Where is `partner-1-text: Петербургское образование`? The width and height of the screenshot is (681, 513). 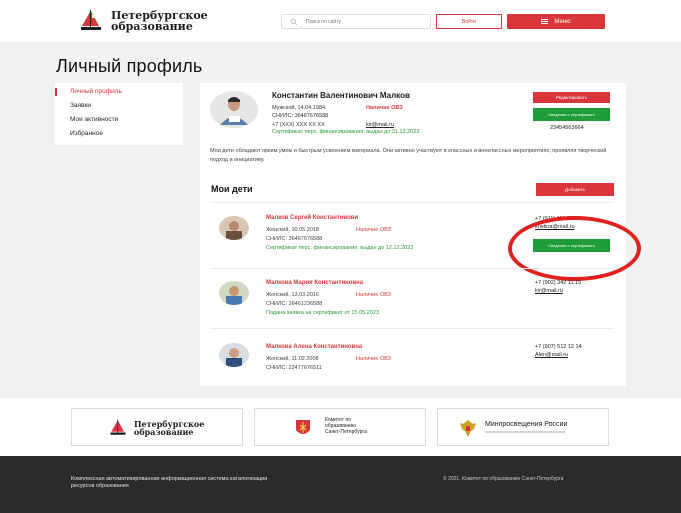
partner-1-text: Петербургское образование is located at coordinates (169, 428).